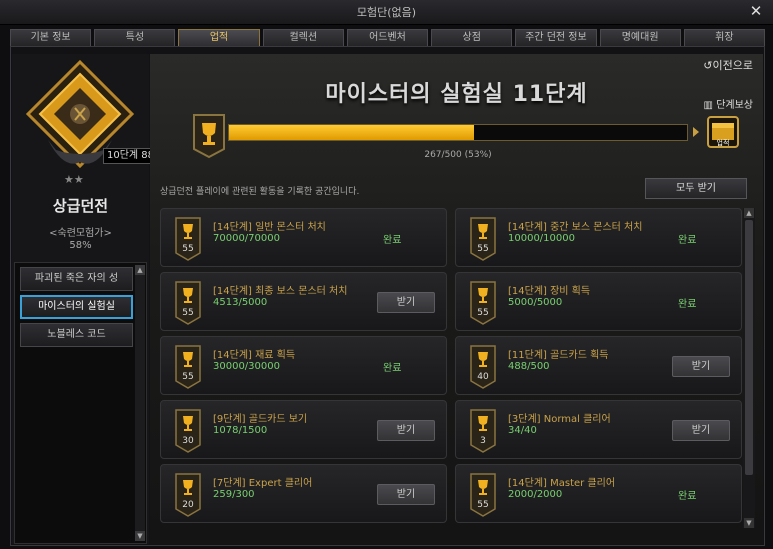  I want to click on tab-3: 컬렉션, so click(303, 37).